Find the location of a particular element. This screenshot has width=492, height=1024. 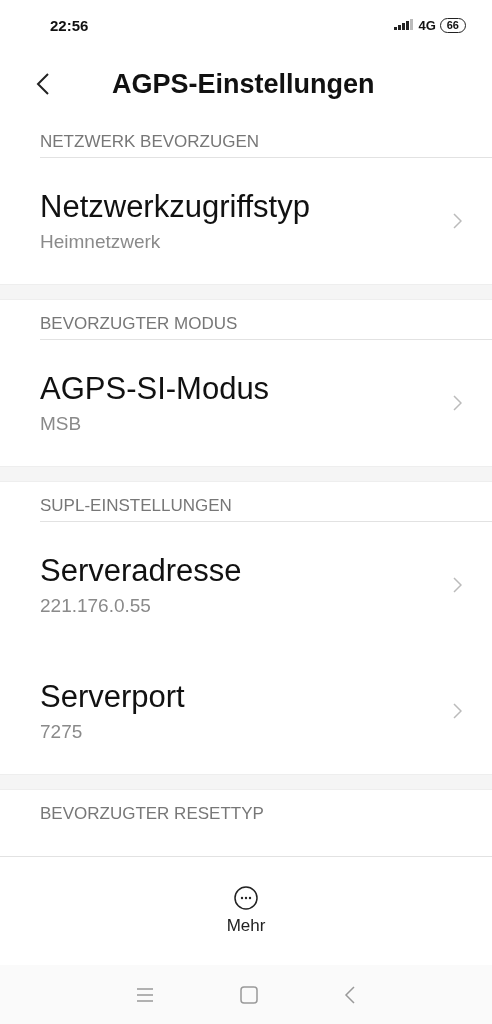

page-title: AGPS-Einstellungen is located at coordinates (243, 84).